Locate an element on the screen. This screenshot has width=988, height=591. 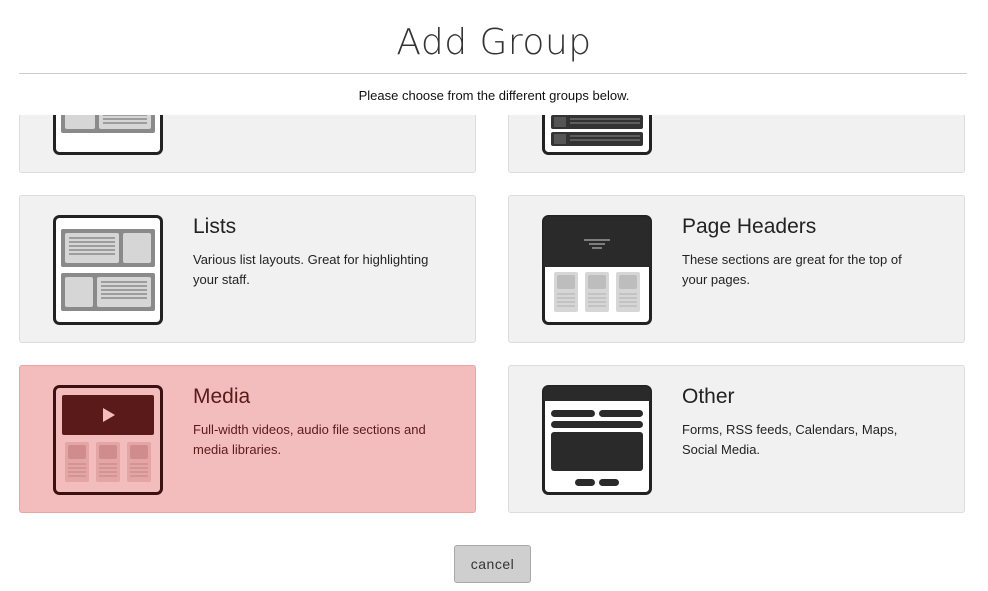
group-title: Other is located at coordinates (708, 396).